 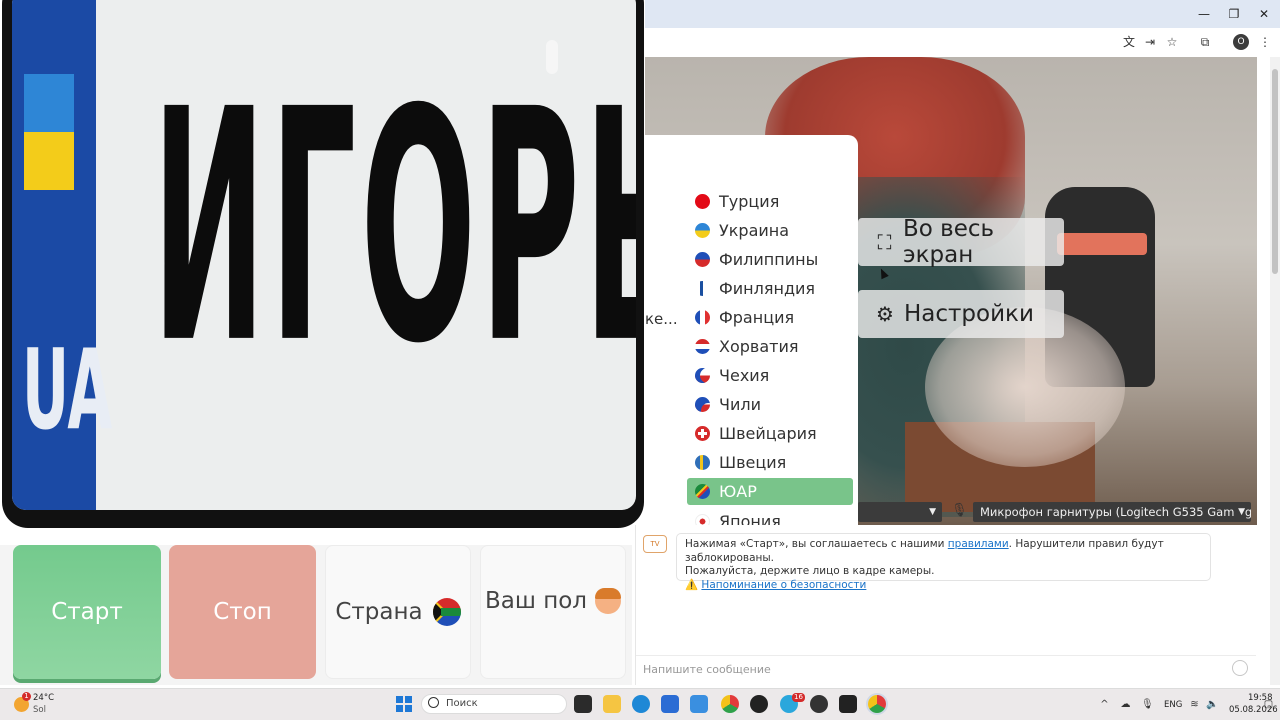 I want to click on browser-toolbar, so click(x=962, y=42).